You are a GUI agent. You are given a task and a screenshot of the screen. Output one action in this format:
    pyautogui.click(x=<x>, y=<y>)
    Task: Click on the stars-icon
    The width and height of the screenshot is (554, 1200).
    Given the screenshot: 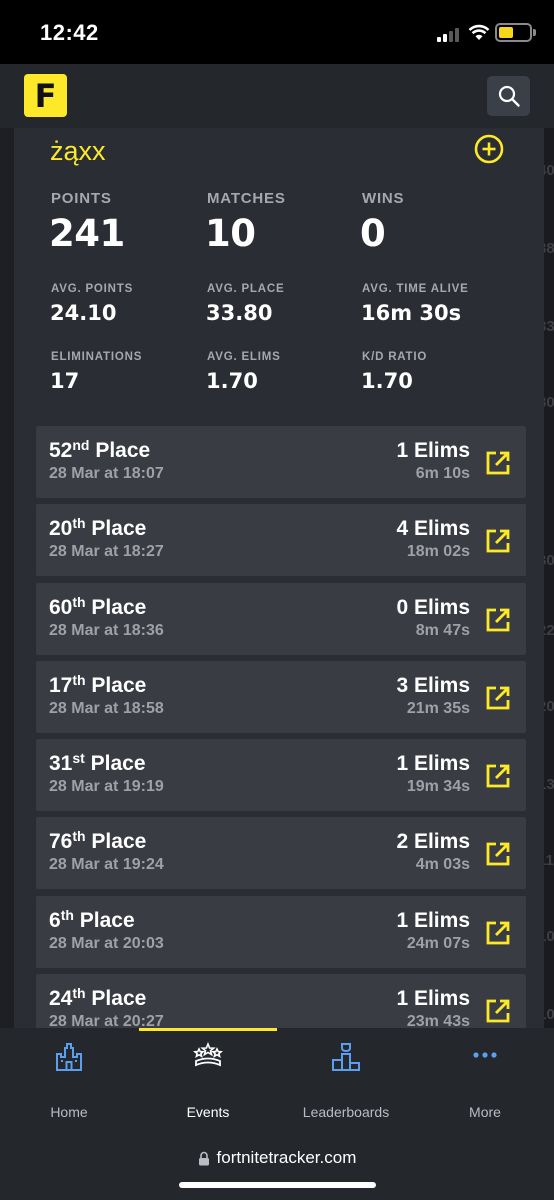 What is the action you would take?
    pyautogui.click(x=208, y=1054)
    